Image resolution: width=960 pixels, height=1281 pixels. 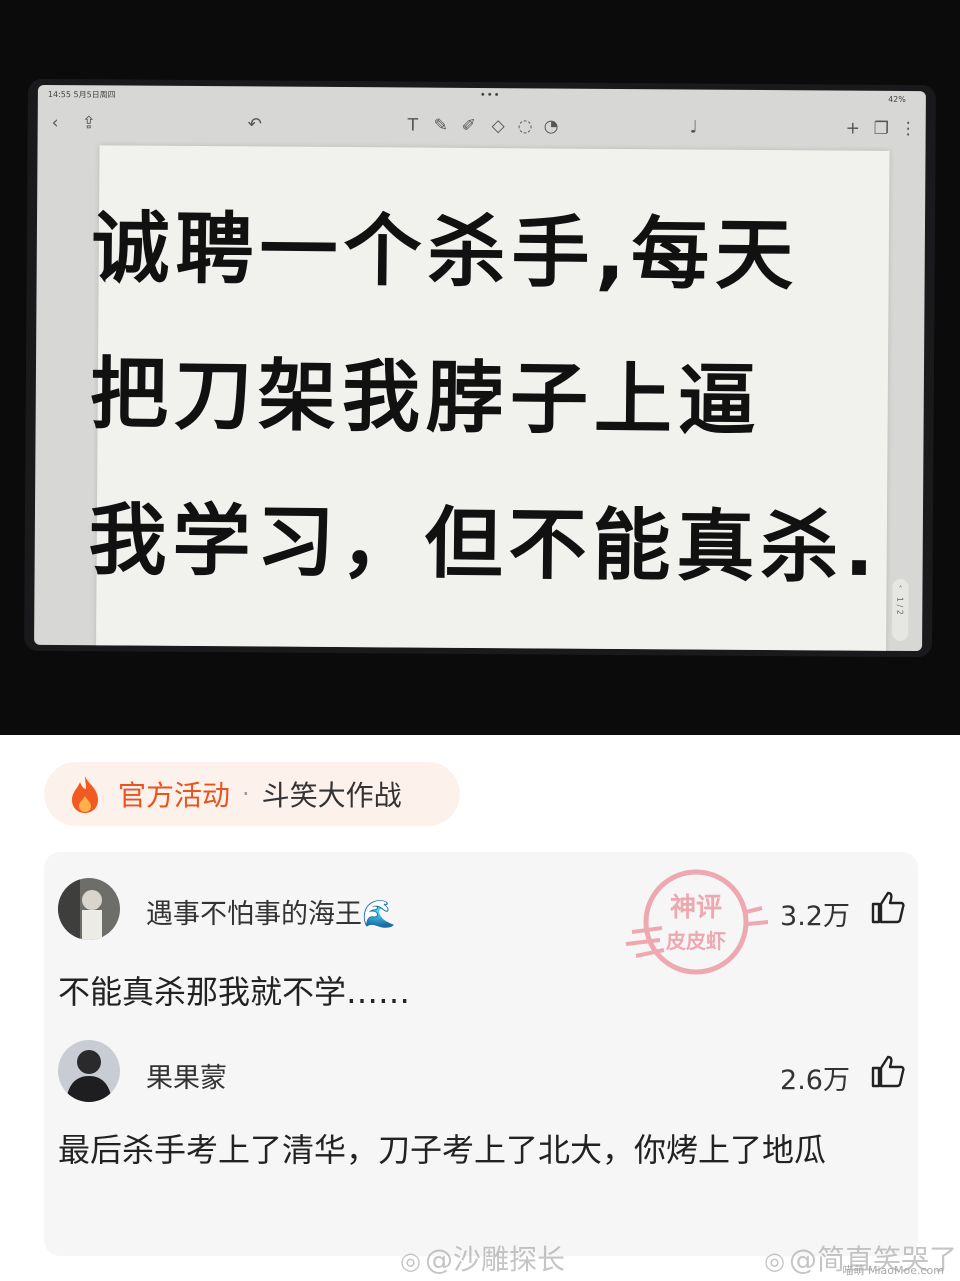 What do you see at coordinates (482, 1259) in the screenshot?
I see `watermark-left: ◎ @沙雕探长` at bounding box center [482, 1259].